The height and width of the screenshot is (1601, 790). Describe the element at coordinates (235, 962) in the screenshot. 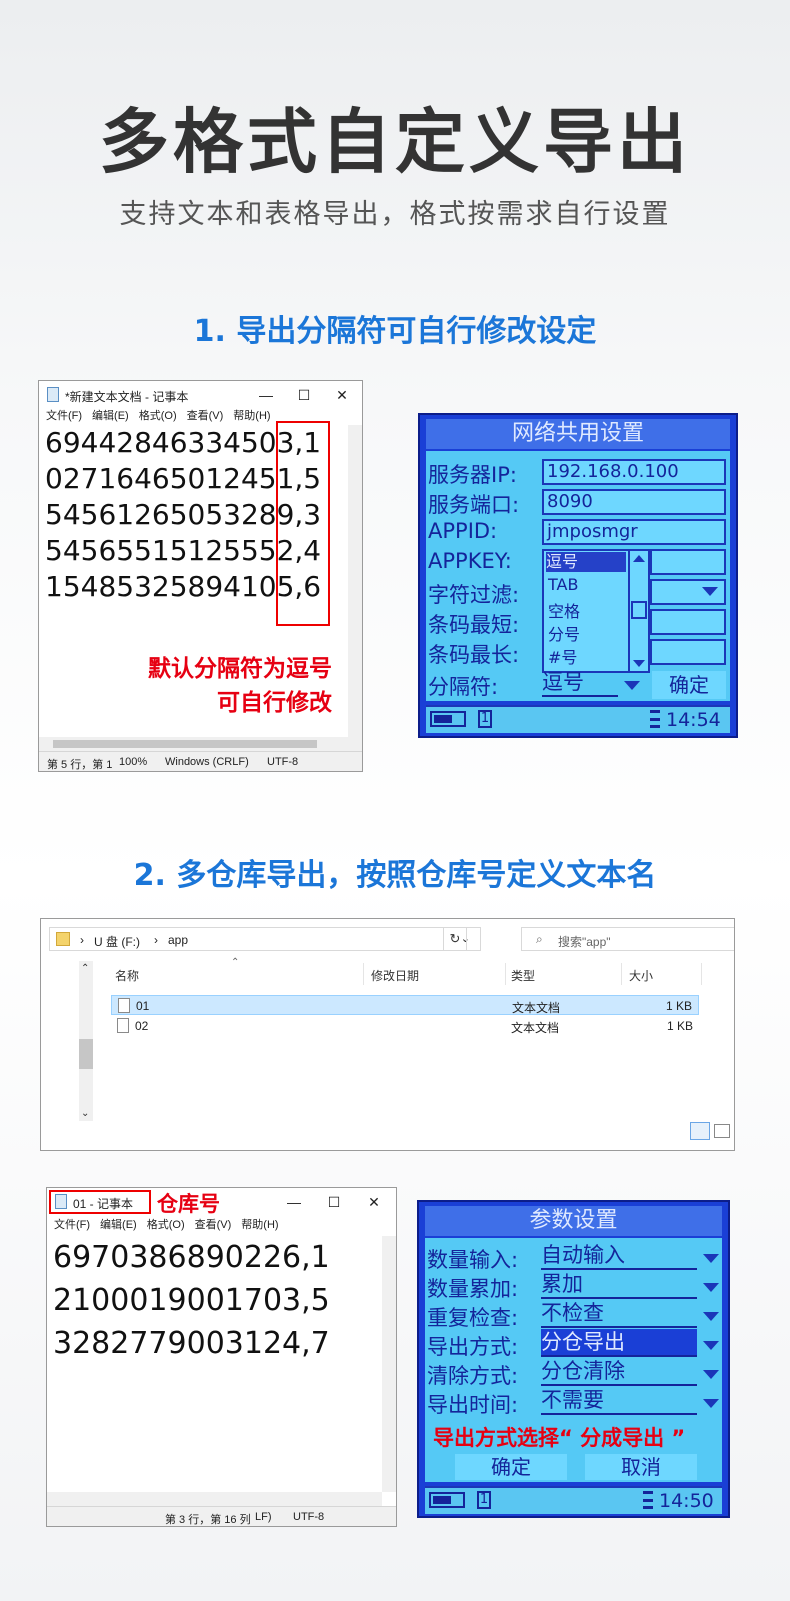

I see `sort-up-icon: ⌃` at that location.